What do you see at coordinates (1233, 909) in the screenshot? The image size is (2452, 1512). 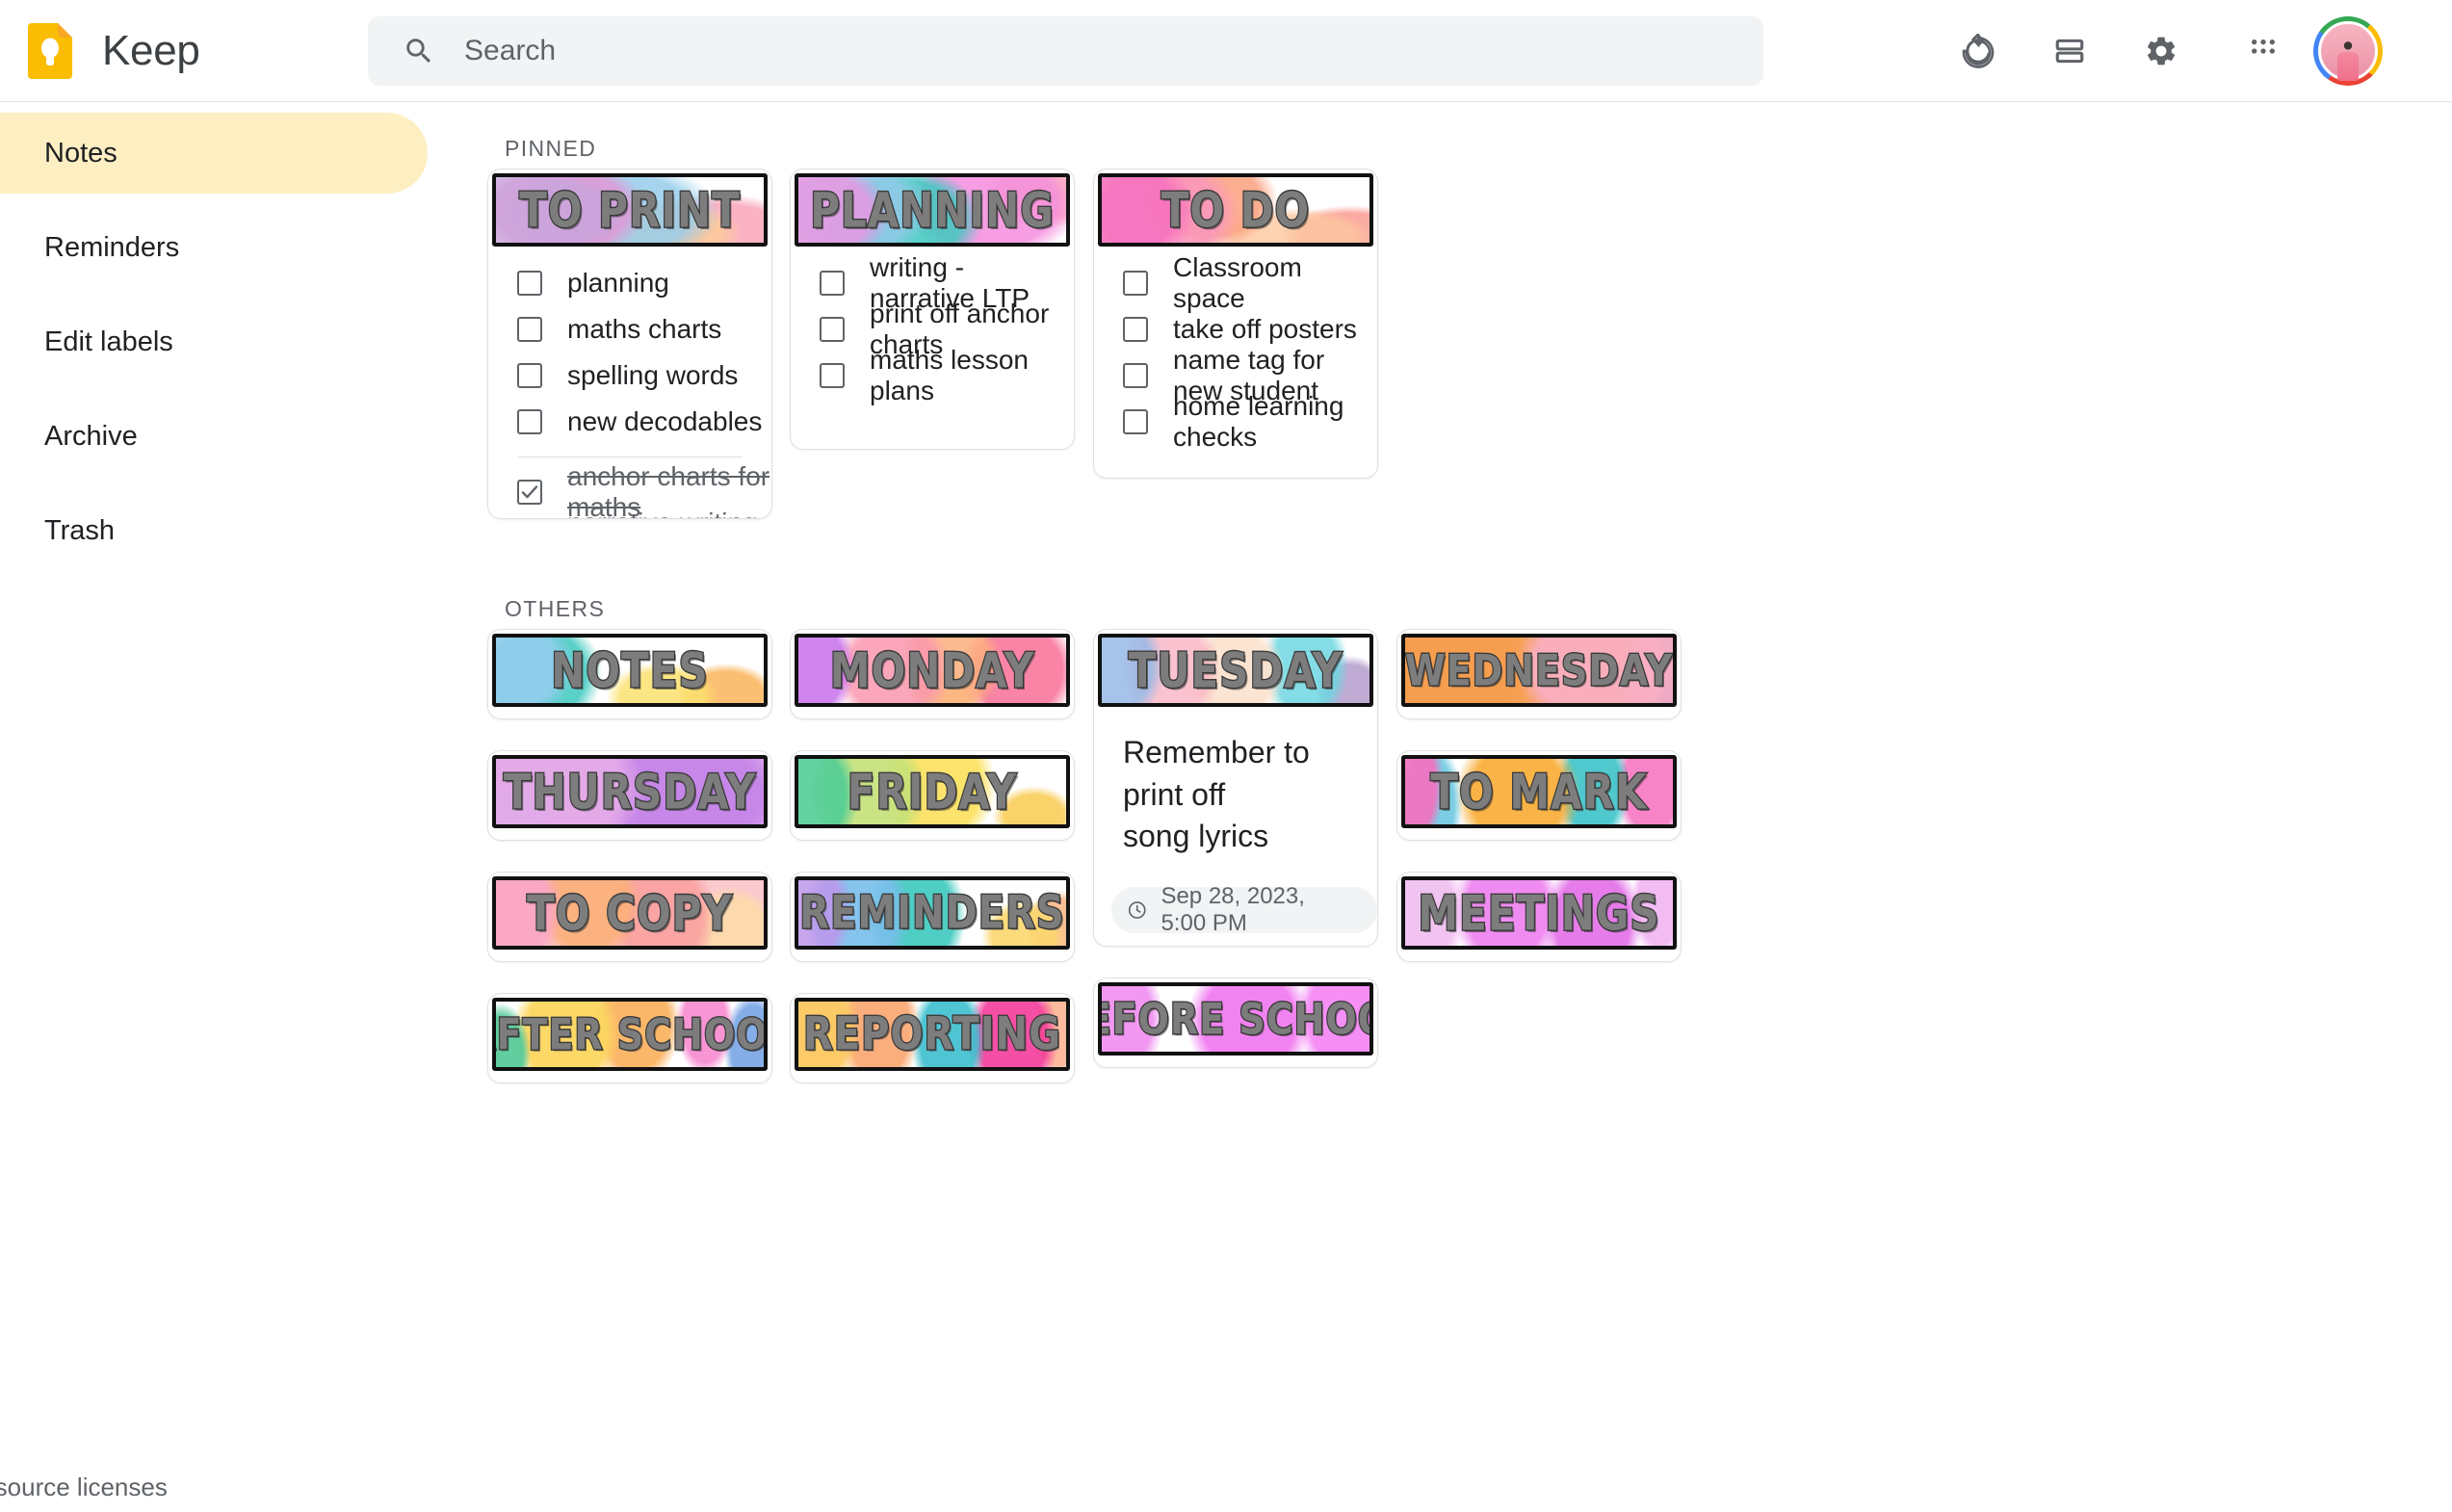 I see `reminder-text: Sep 28, 2023, 5:00 PM` at bounding box center [1233, 909].